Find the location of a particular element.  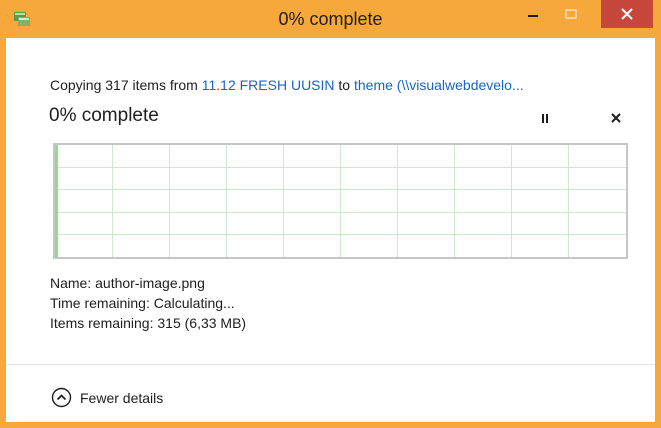

minimize-button is located at coordinates (533, 14).